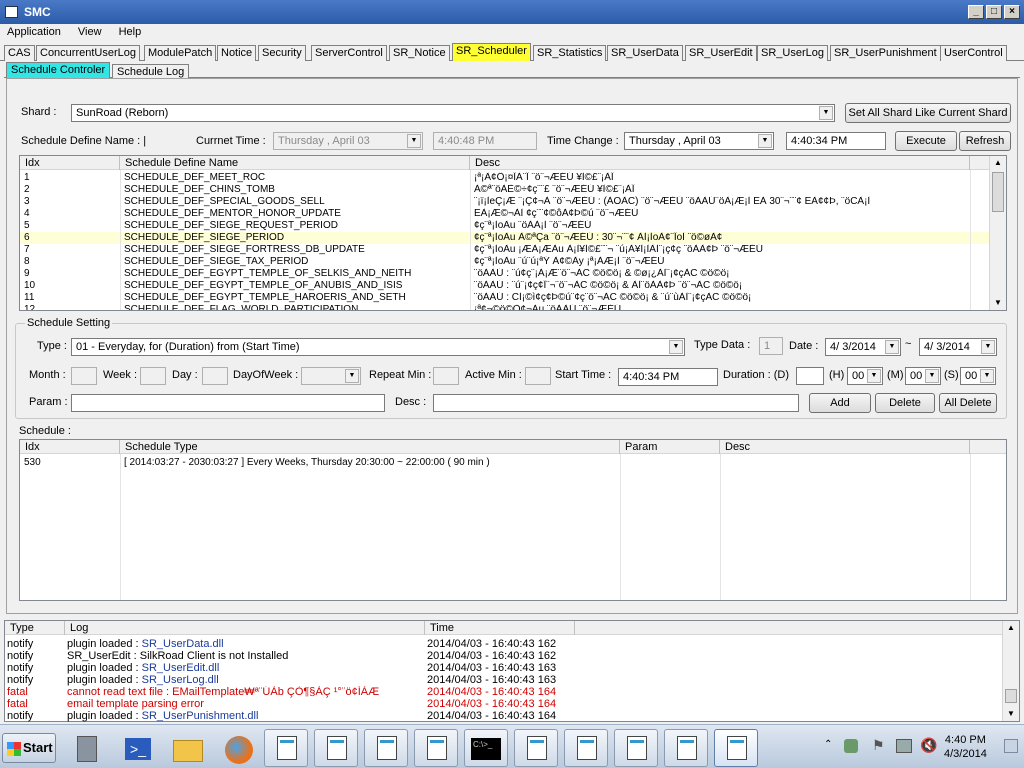  I want to click on col-schedule-type: Schedule Type, so click(370, 447).